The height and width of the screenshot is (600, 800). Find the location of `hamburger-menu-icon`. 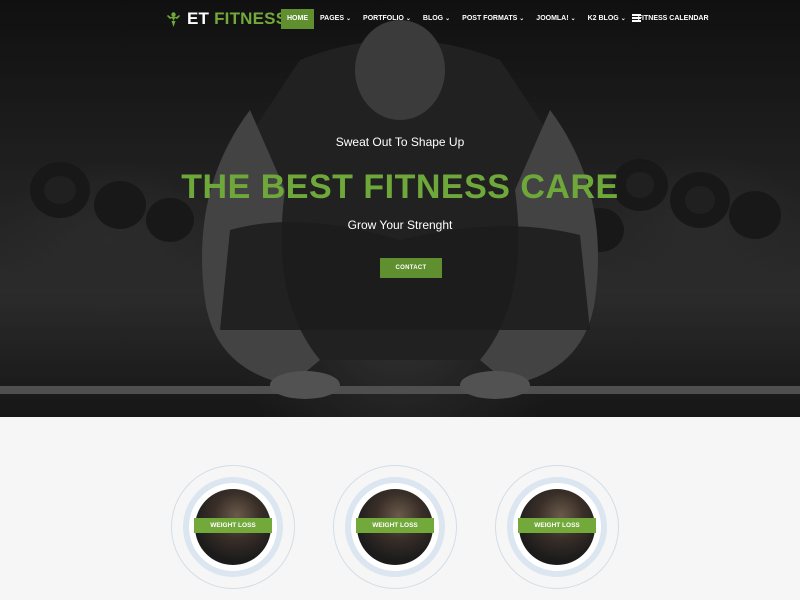

hamburger-menu-icon is located at coordinates (636, 18).